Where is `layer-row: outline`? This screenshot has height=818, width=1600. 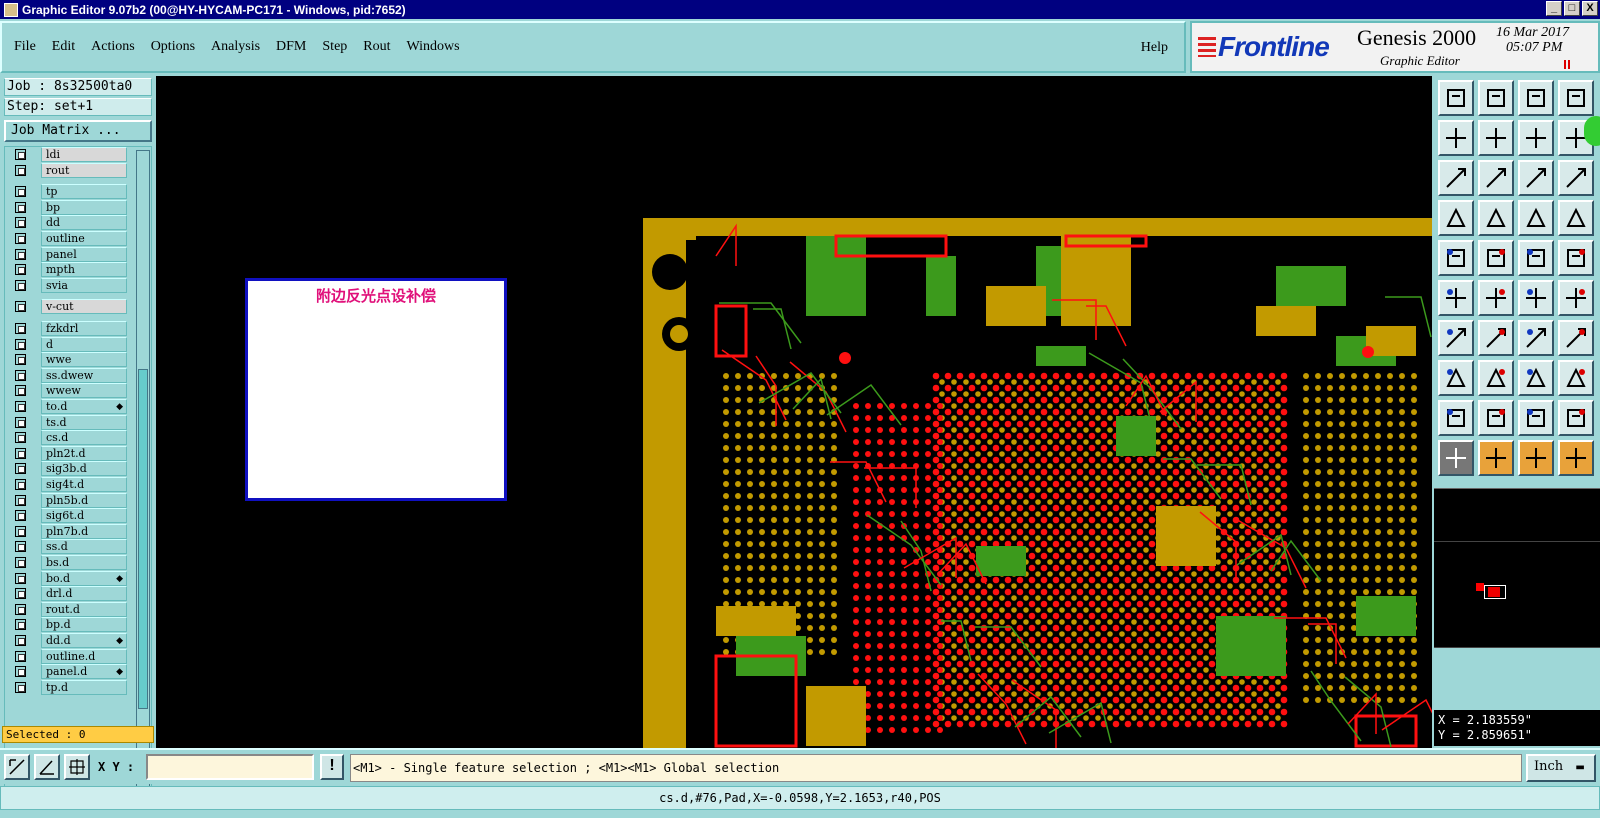 layer-row: outline is located at coordinates (69, 238).